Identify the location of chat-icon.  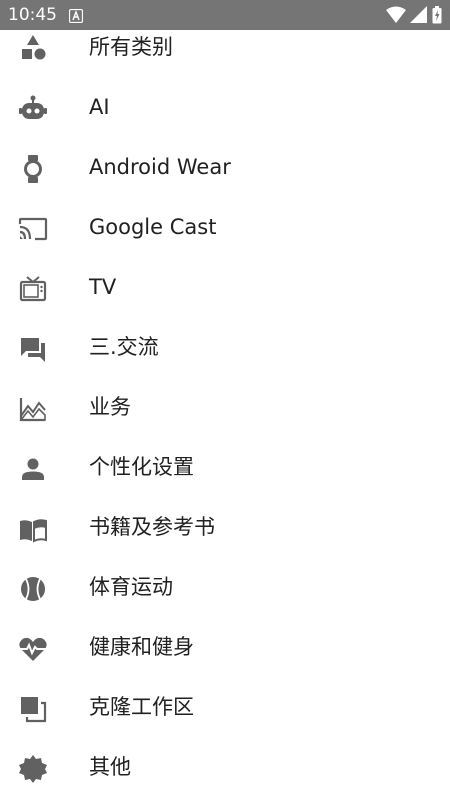
(33, 349).